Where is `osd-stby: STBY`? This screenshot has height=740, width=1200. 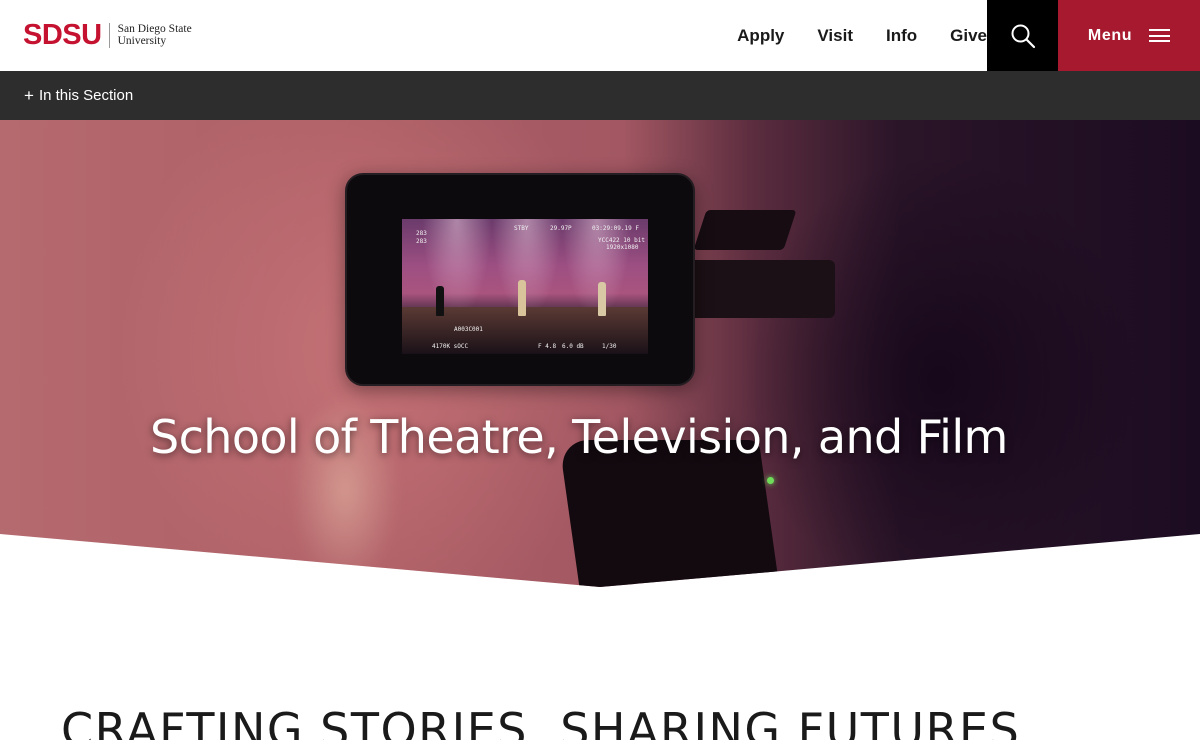 osd-stby: STBY is located at coordinates (521, 228).